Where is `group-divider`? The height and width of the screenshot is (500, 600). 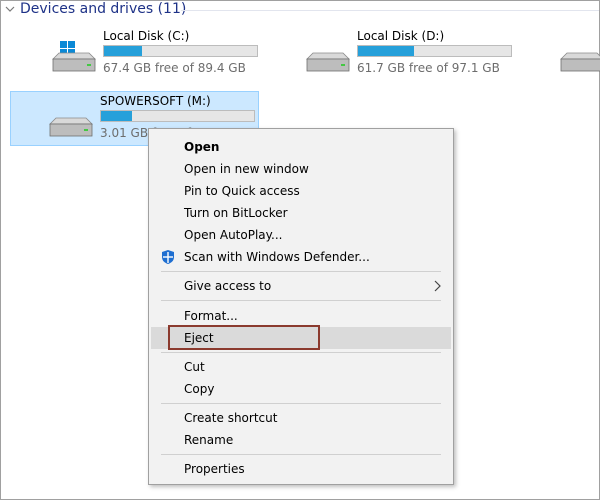
group-divider is located at coordinates (390, 10).